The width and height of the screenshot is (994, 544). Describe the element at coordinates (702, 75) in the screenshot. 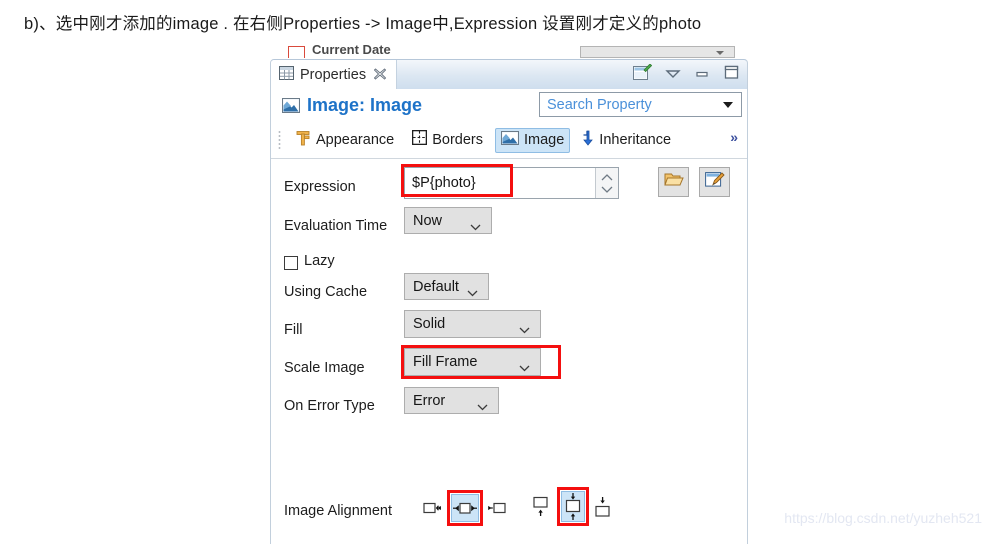

I see `minimize-icon` at that location.